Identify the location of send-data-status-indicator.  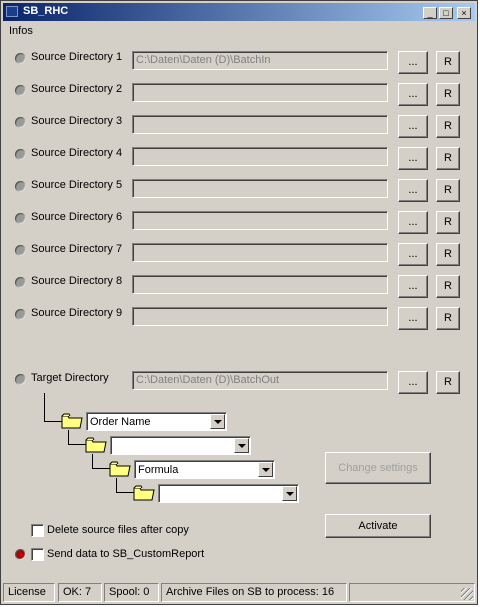
(20, 554).